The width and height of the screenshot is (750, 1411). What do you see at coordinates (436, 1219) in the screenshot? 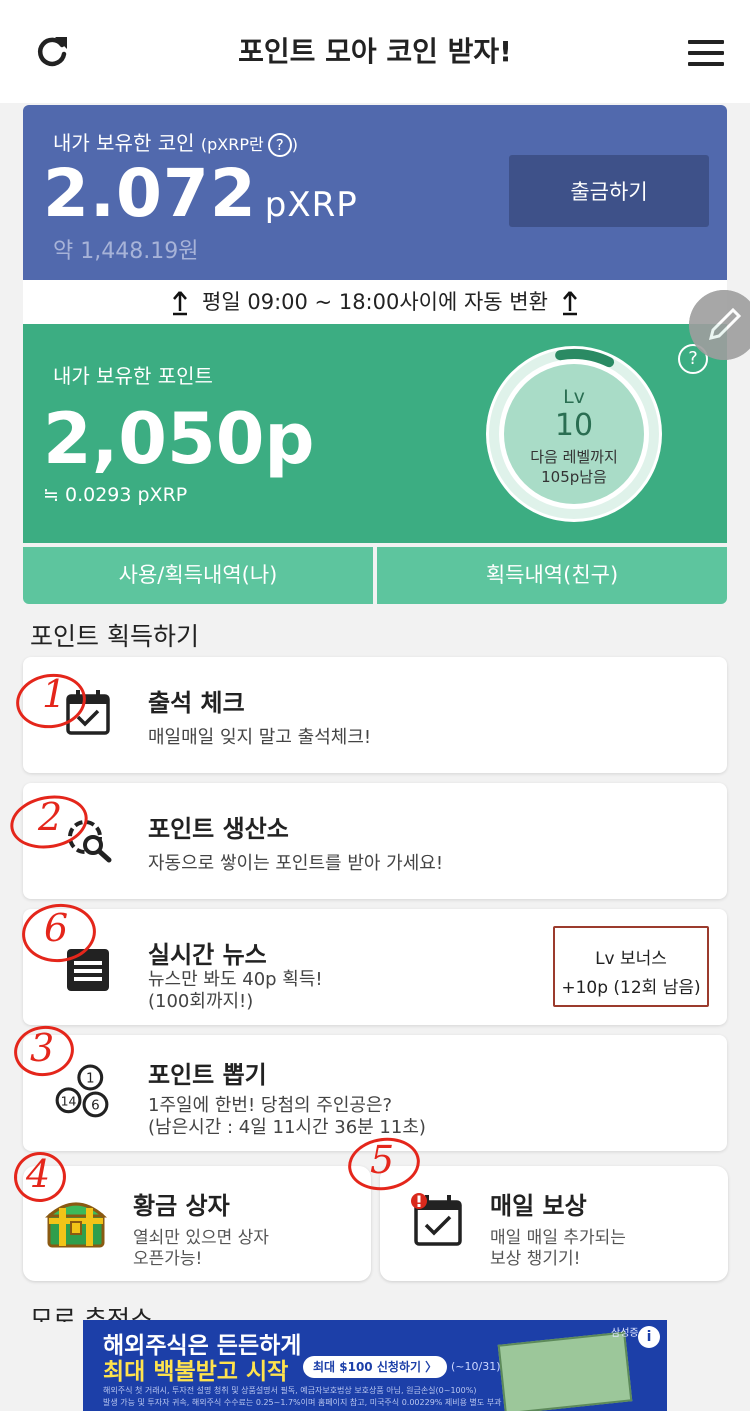
I see `calendar-alert-icon` at bounding box center [436, 1219].